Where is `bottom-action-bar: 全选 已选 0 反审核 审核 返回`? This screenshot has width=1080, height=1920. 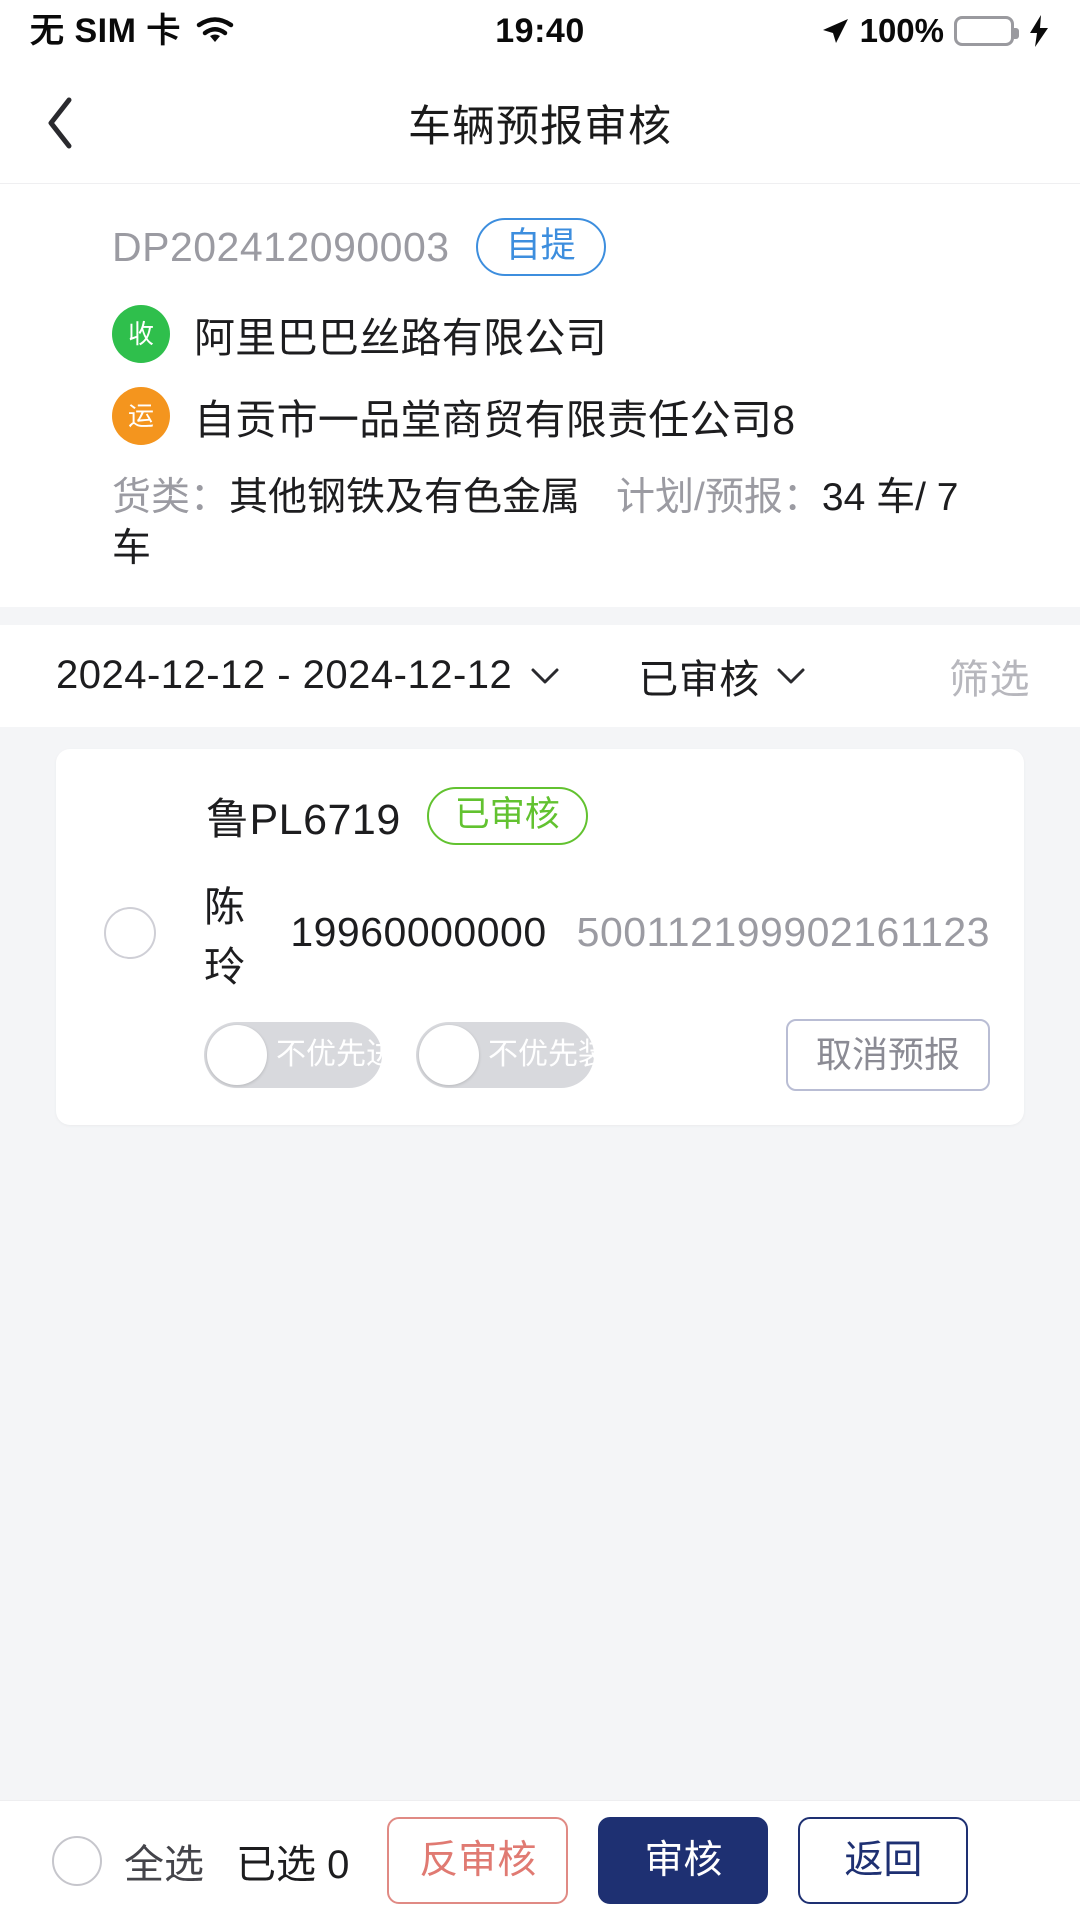
bottom-action-bar: 全选 已选 0 反审核 审核 返回 is located at coordinates (540, 1860).